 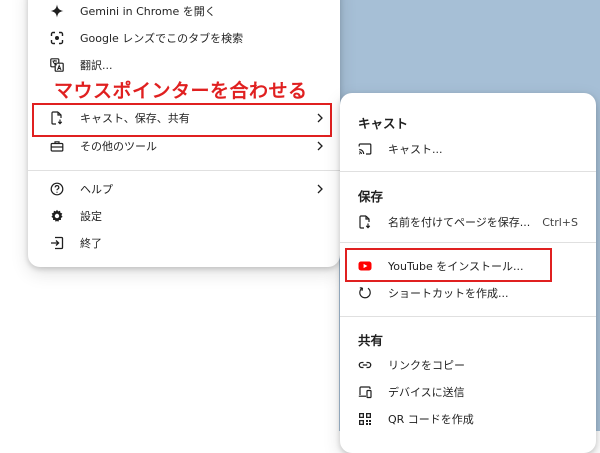 I want to click on toolbox-icon, so click(x=57, y=146).